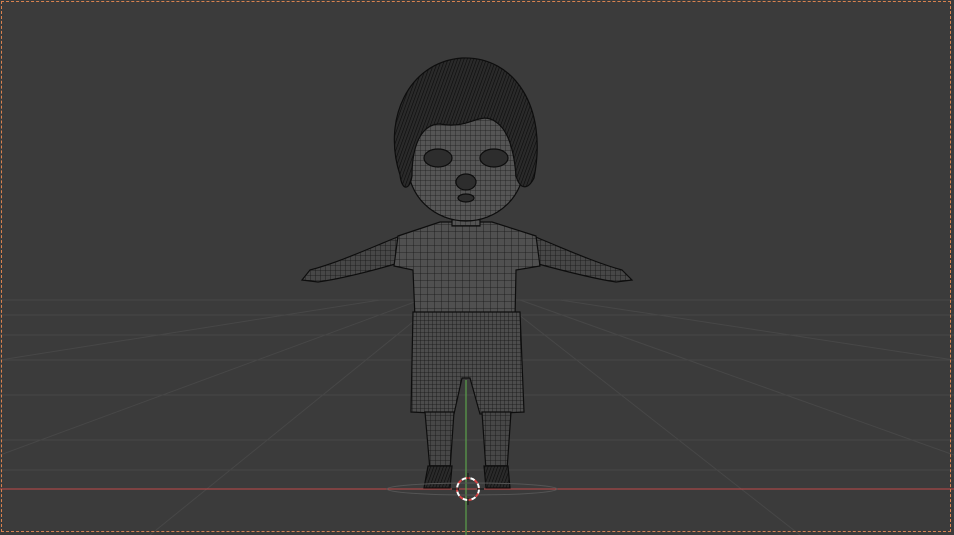 The height and width of the screenshot is (535, 954). Describe the element at coordinates (439, 441) in the screenshot. I see `left-leg` at that location.